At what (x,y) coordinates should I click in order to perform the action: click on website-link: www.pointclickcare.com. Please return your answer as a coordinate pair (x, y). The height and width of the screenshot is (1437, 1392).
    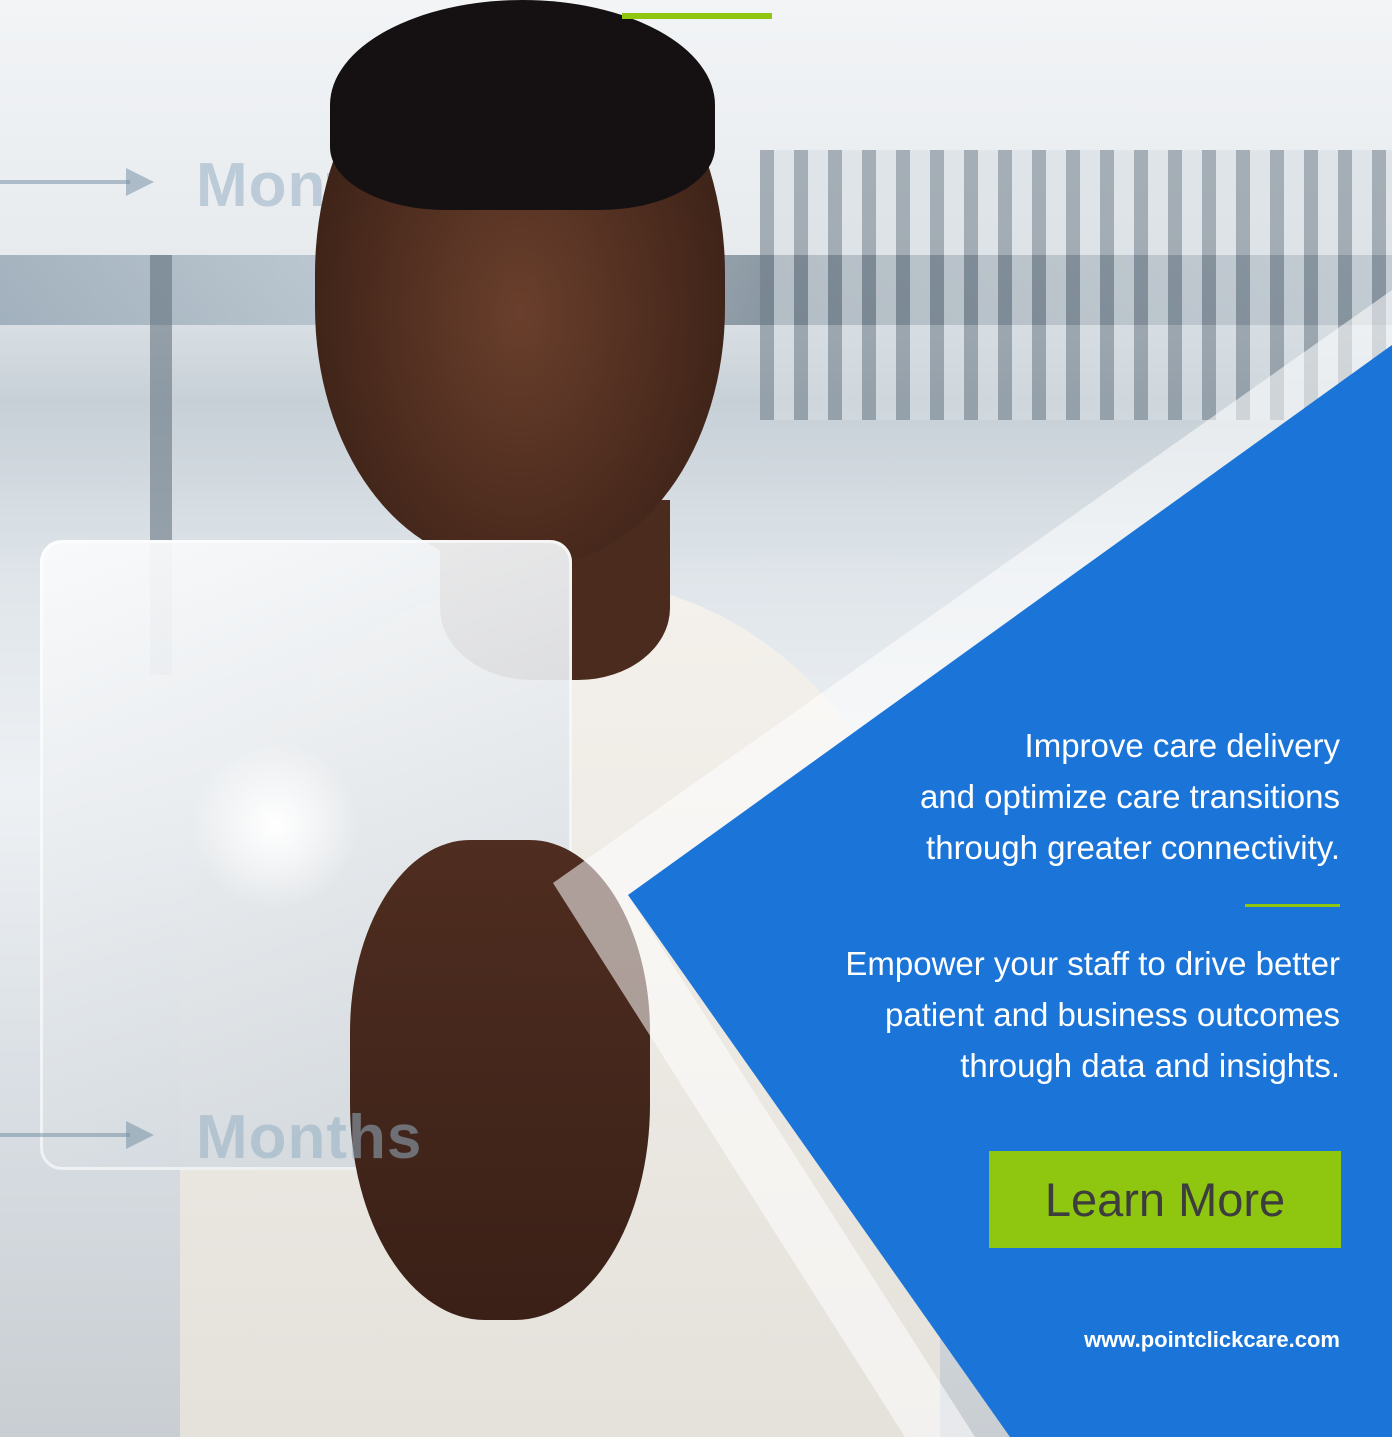
    Looking at the image, I should click on (1212, 1340).